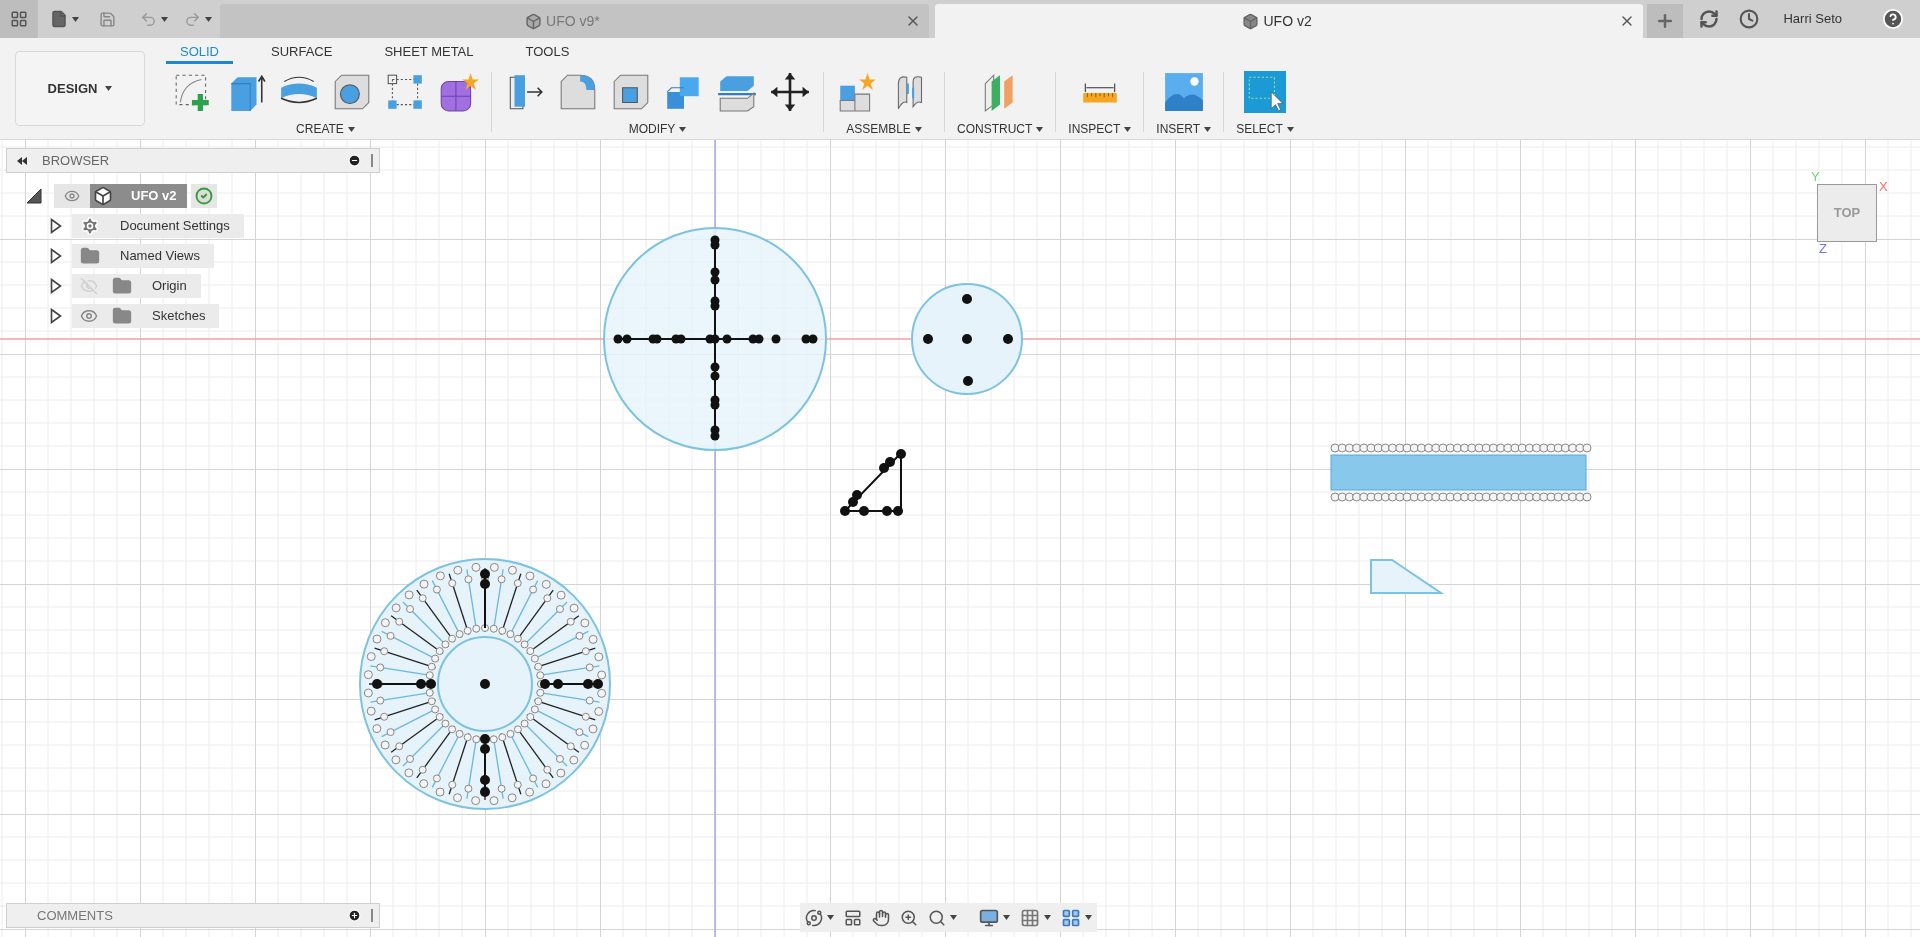  What do you see at coordinates (1893, 19) in the screenshot?
I see `help-icon` at bounding box center [1893, 19].